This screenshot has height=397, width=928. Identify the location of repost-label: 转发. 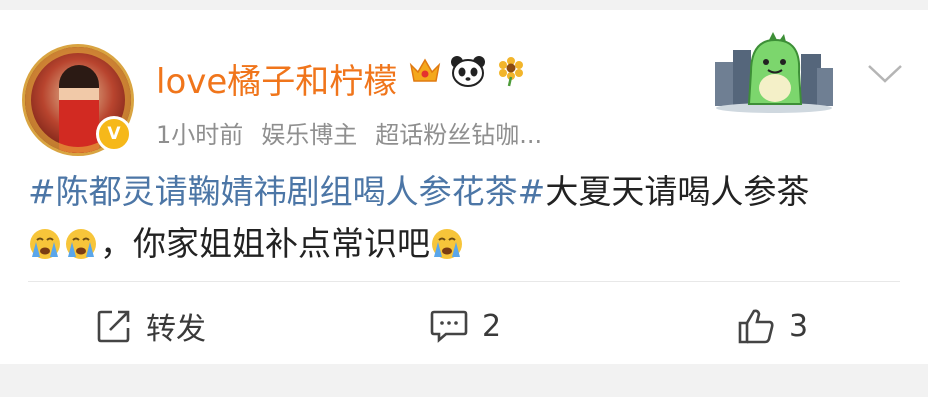
(176, 329).